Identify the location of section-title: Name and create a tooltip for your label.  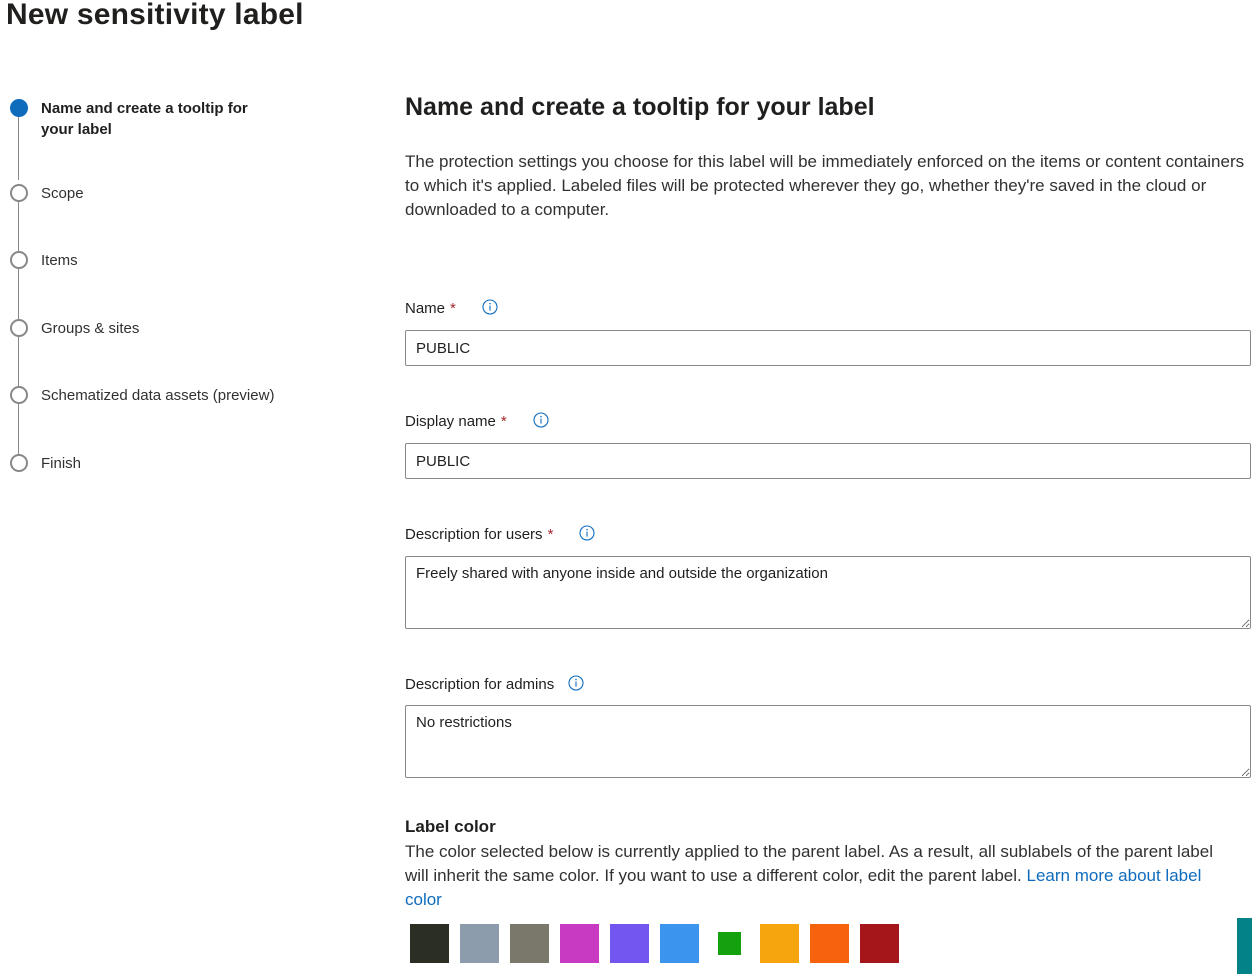
(640, 107).